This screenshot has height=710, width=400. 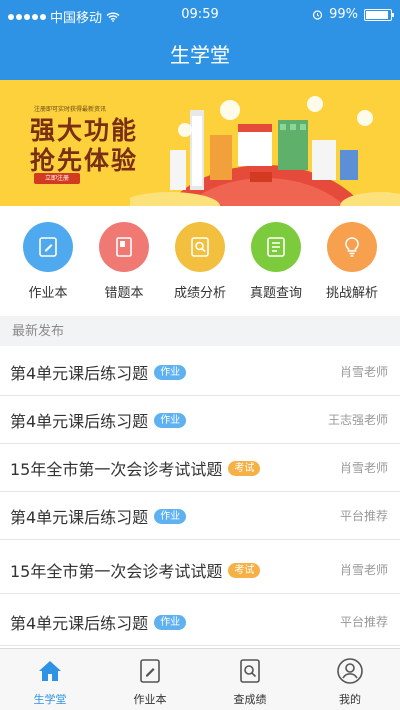 I want to click on quick-label-homework: 作业本, so click(x=48, y=293).